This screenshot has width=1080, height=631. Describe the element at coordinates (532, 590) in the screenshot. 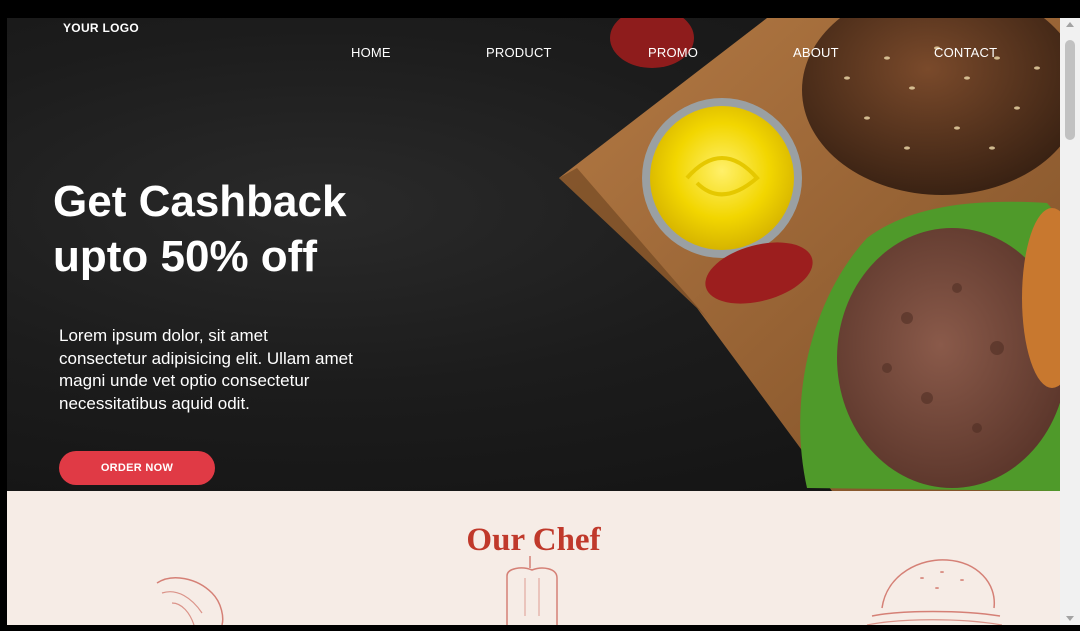

I see `pepper-sketch-icon` at that location.